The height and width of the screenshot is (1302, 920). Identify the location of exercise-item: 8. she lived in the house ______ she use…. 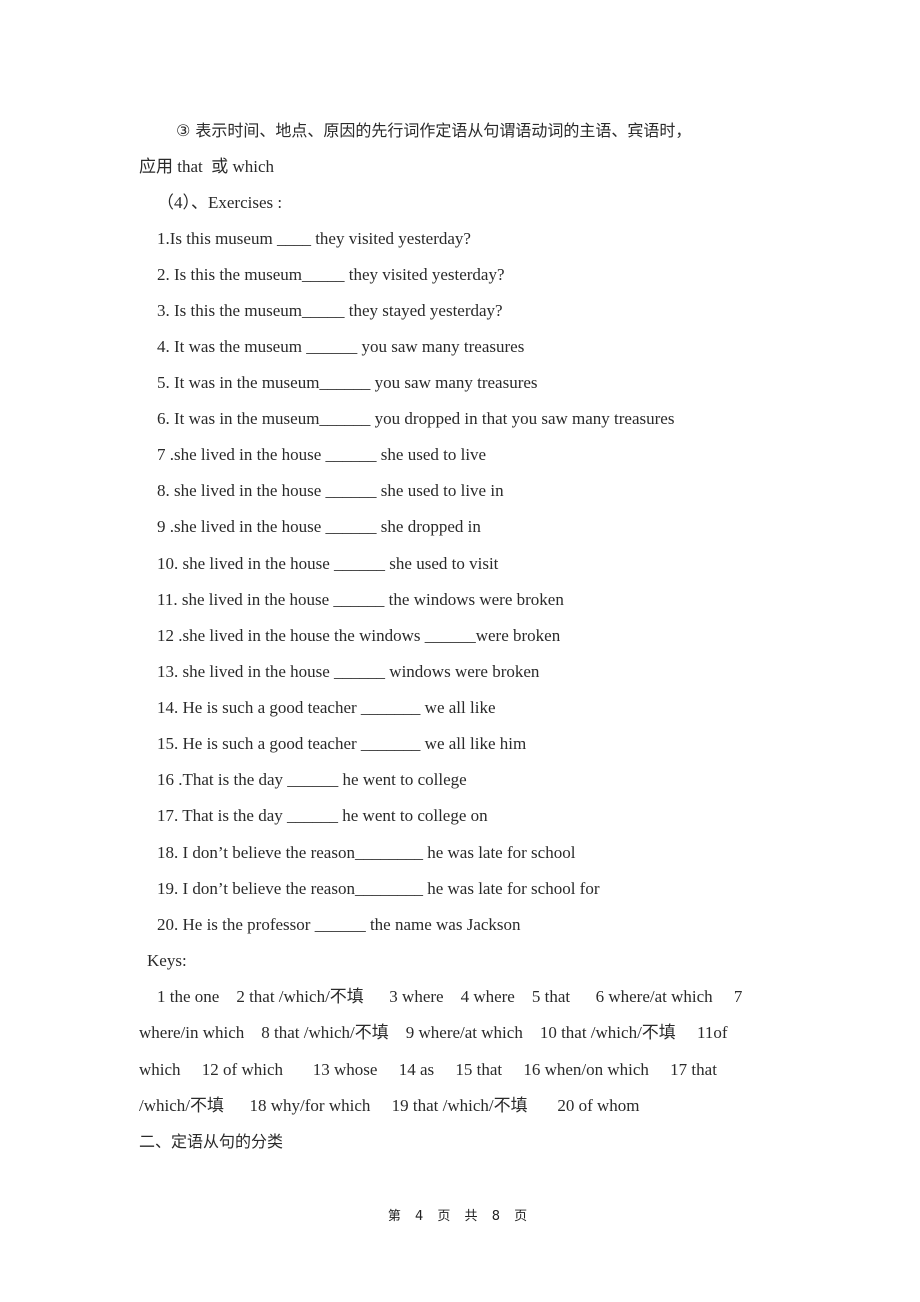
(330, 490).